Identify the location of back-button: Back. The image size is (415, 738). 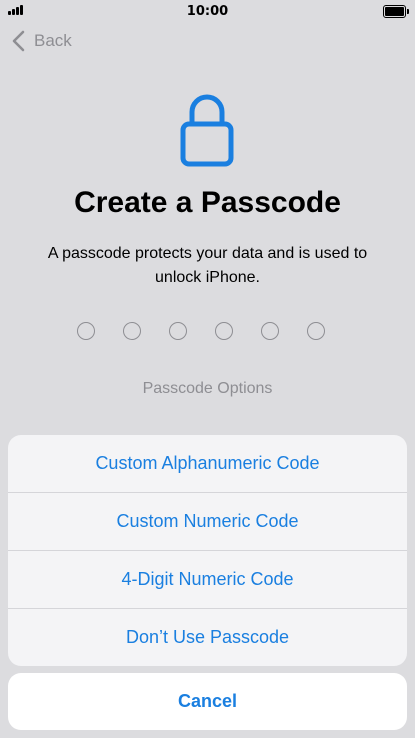
(41, 41).